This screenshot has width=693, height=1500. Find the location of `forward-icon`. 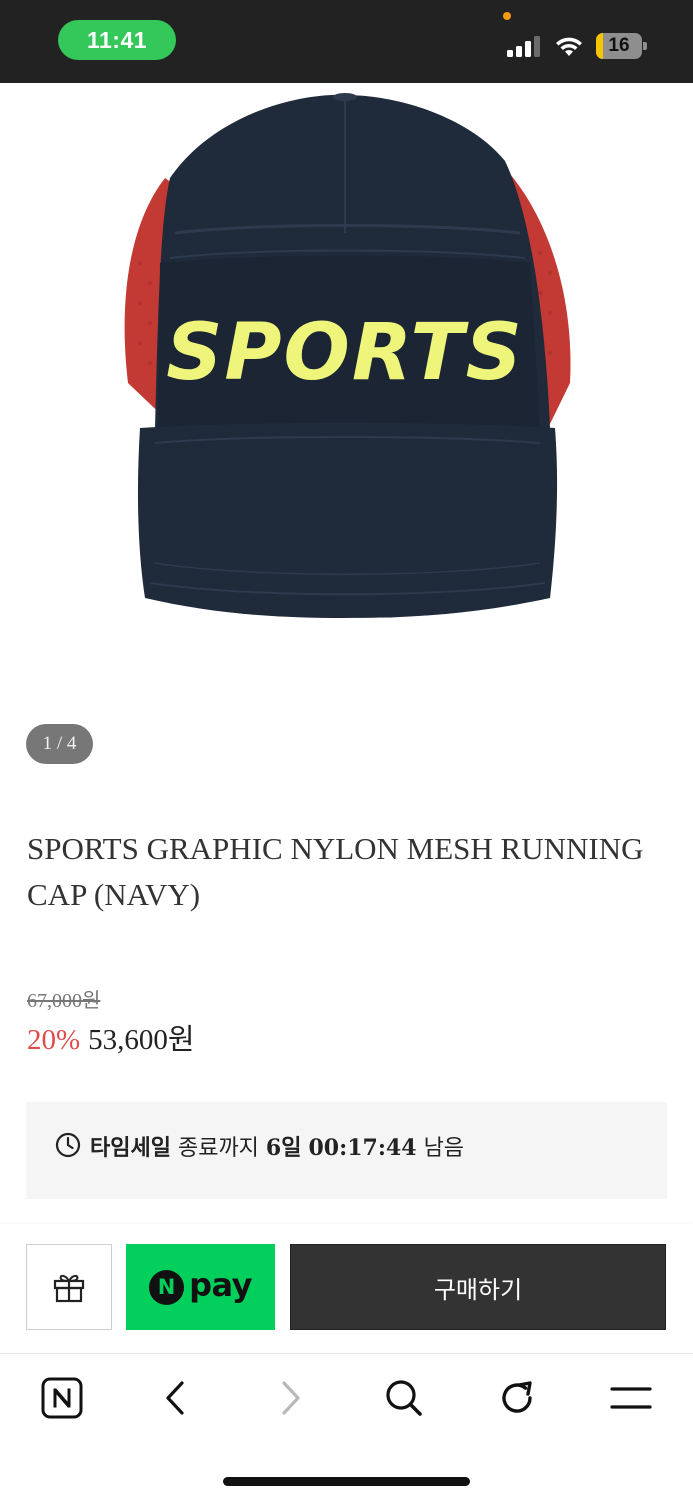

forward-icon is located at coordinates (291, 1398).